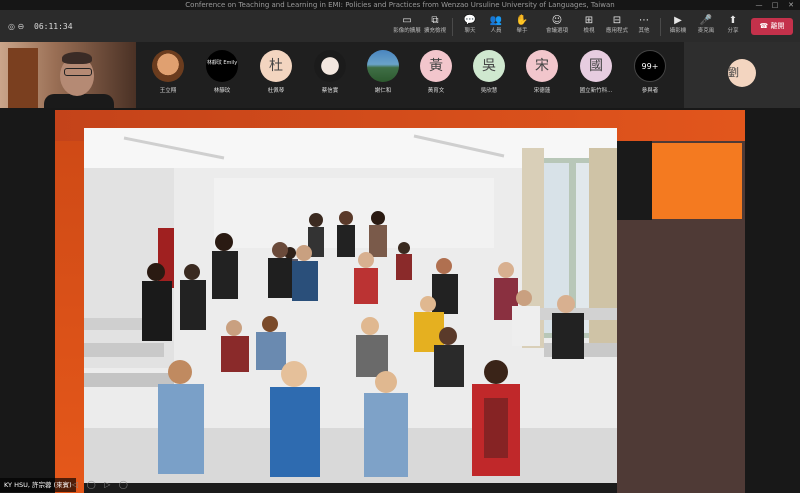 This screenshot has width=800, height=493. What do you see at coordinates (222, 91) in the screenshot?
I see `participant-name: 林靜玟` at bounding box center [222, 91].